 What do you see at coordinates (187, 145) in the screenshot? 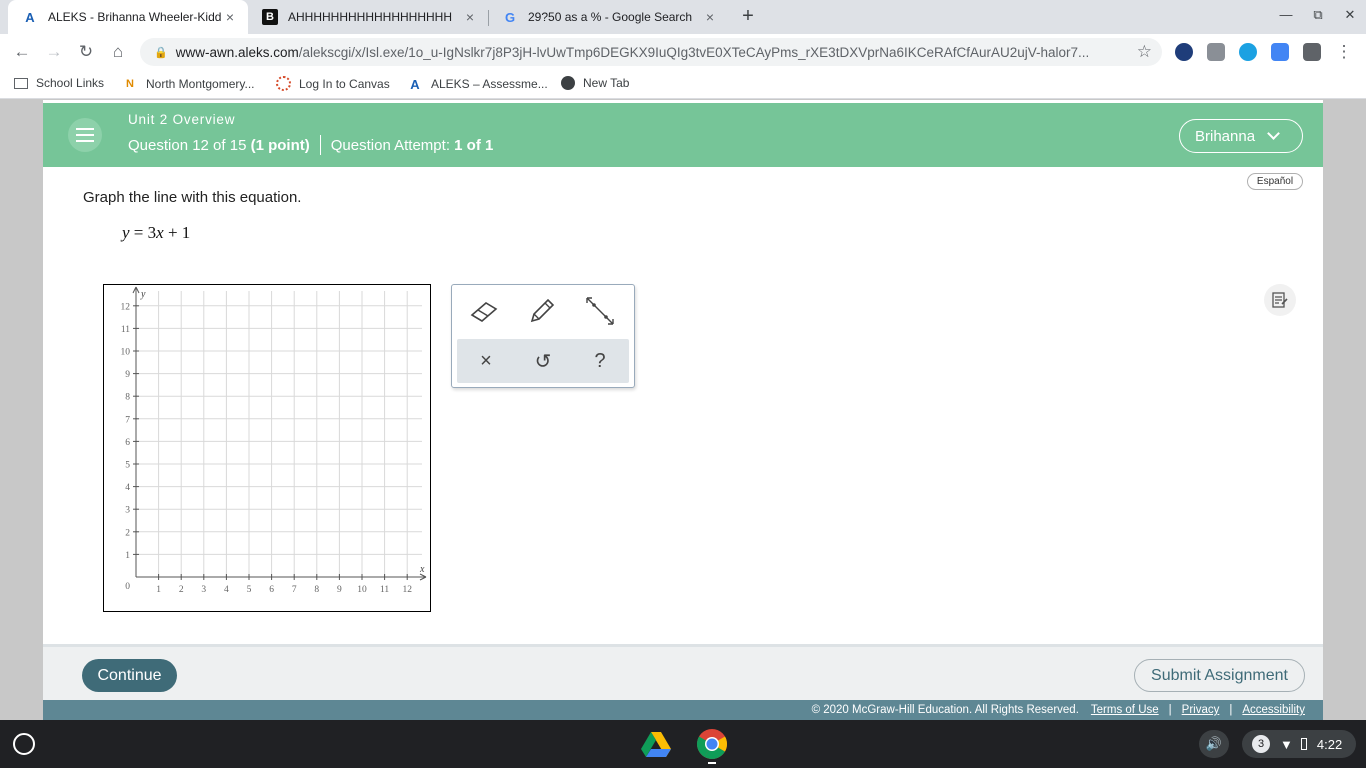
I see `question-number: Question 12 of 15` at bounding box center [187, 145].